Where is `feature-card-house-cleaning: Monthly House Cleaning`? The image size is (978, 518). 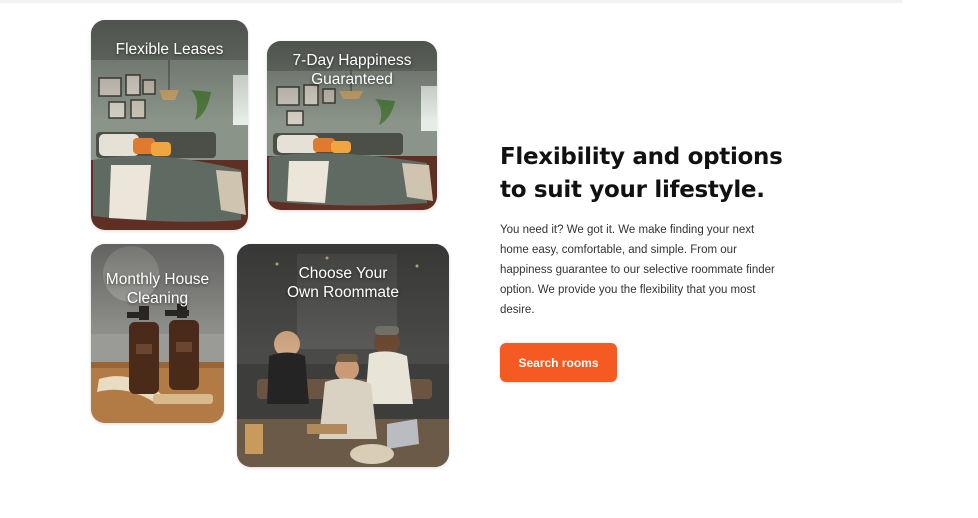 feature-card-house-cleaning: Monthly House Cleaning is located at coordinates (157, 333).